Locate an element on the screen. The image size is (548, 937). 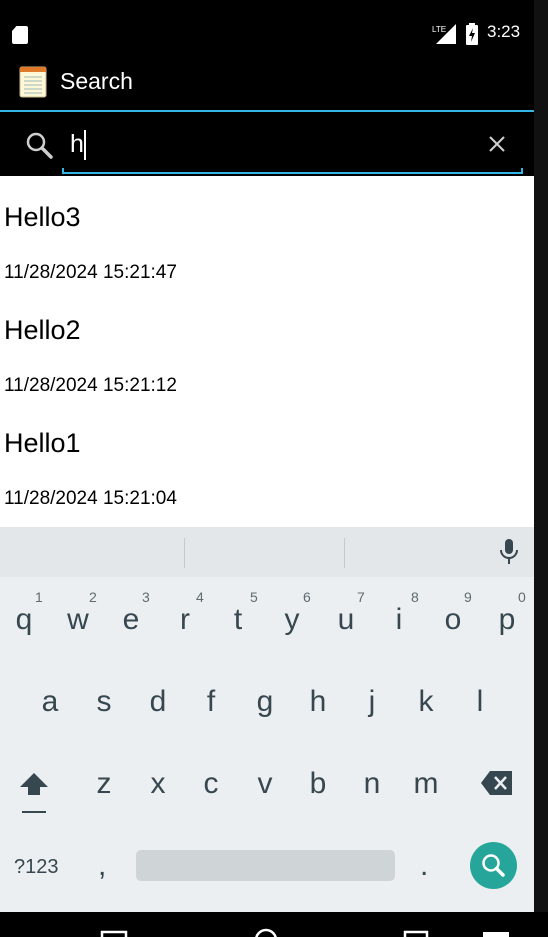
key-hint: 8 is located at coordinates (415, 597).